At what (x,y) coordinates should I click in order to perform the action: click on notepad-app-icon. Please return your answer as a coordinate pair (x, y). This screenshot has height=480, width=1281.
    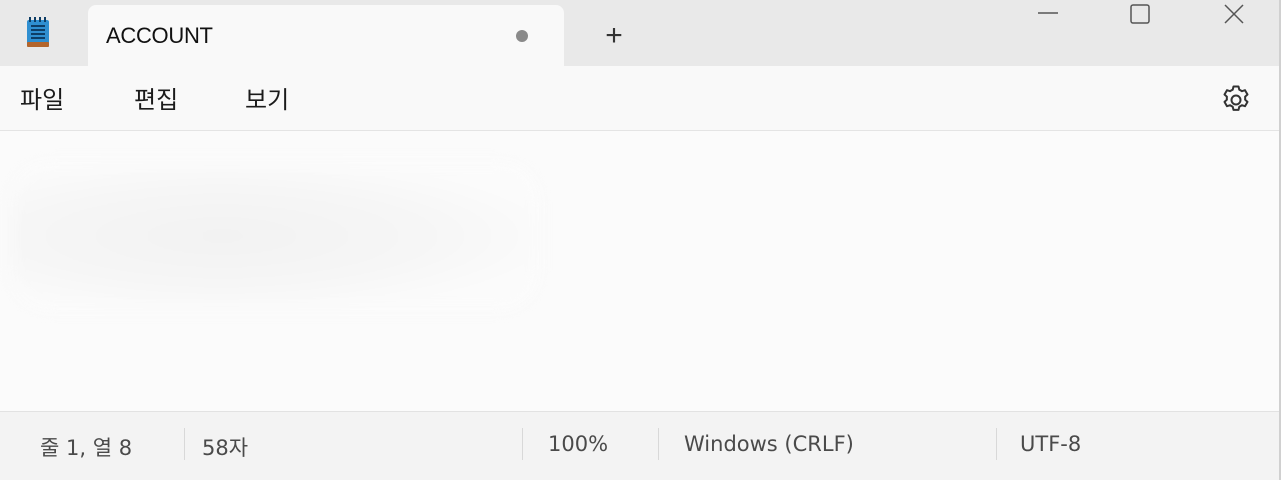
    Looking at the image, I should click on (38, 32).